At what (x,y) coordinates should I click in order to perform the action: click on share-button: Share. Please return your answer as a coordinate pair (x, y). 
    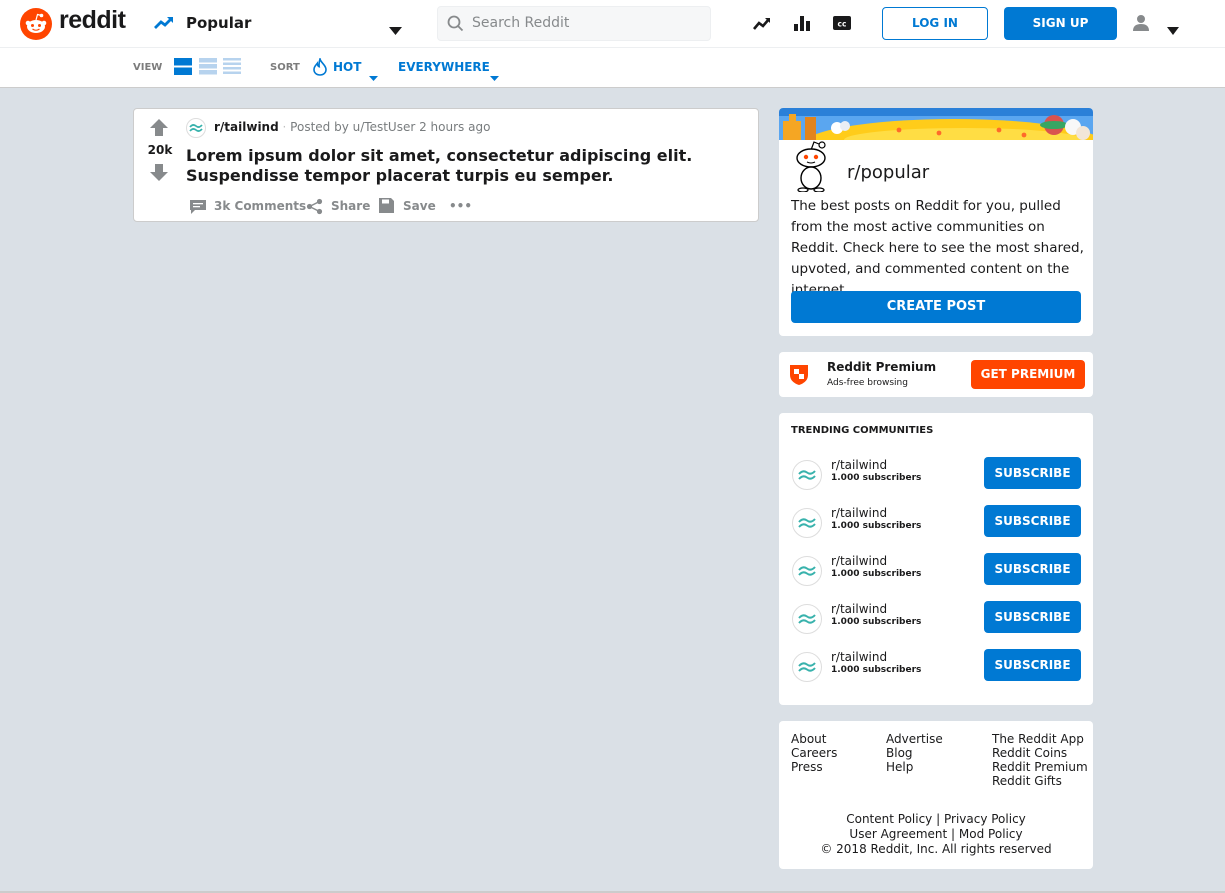
    Looking at the image, I should click on (350, 206).